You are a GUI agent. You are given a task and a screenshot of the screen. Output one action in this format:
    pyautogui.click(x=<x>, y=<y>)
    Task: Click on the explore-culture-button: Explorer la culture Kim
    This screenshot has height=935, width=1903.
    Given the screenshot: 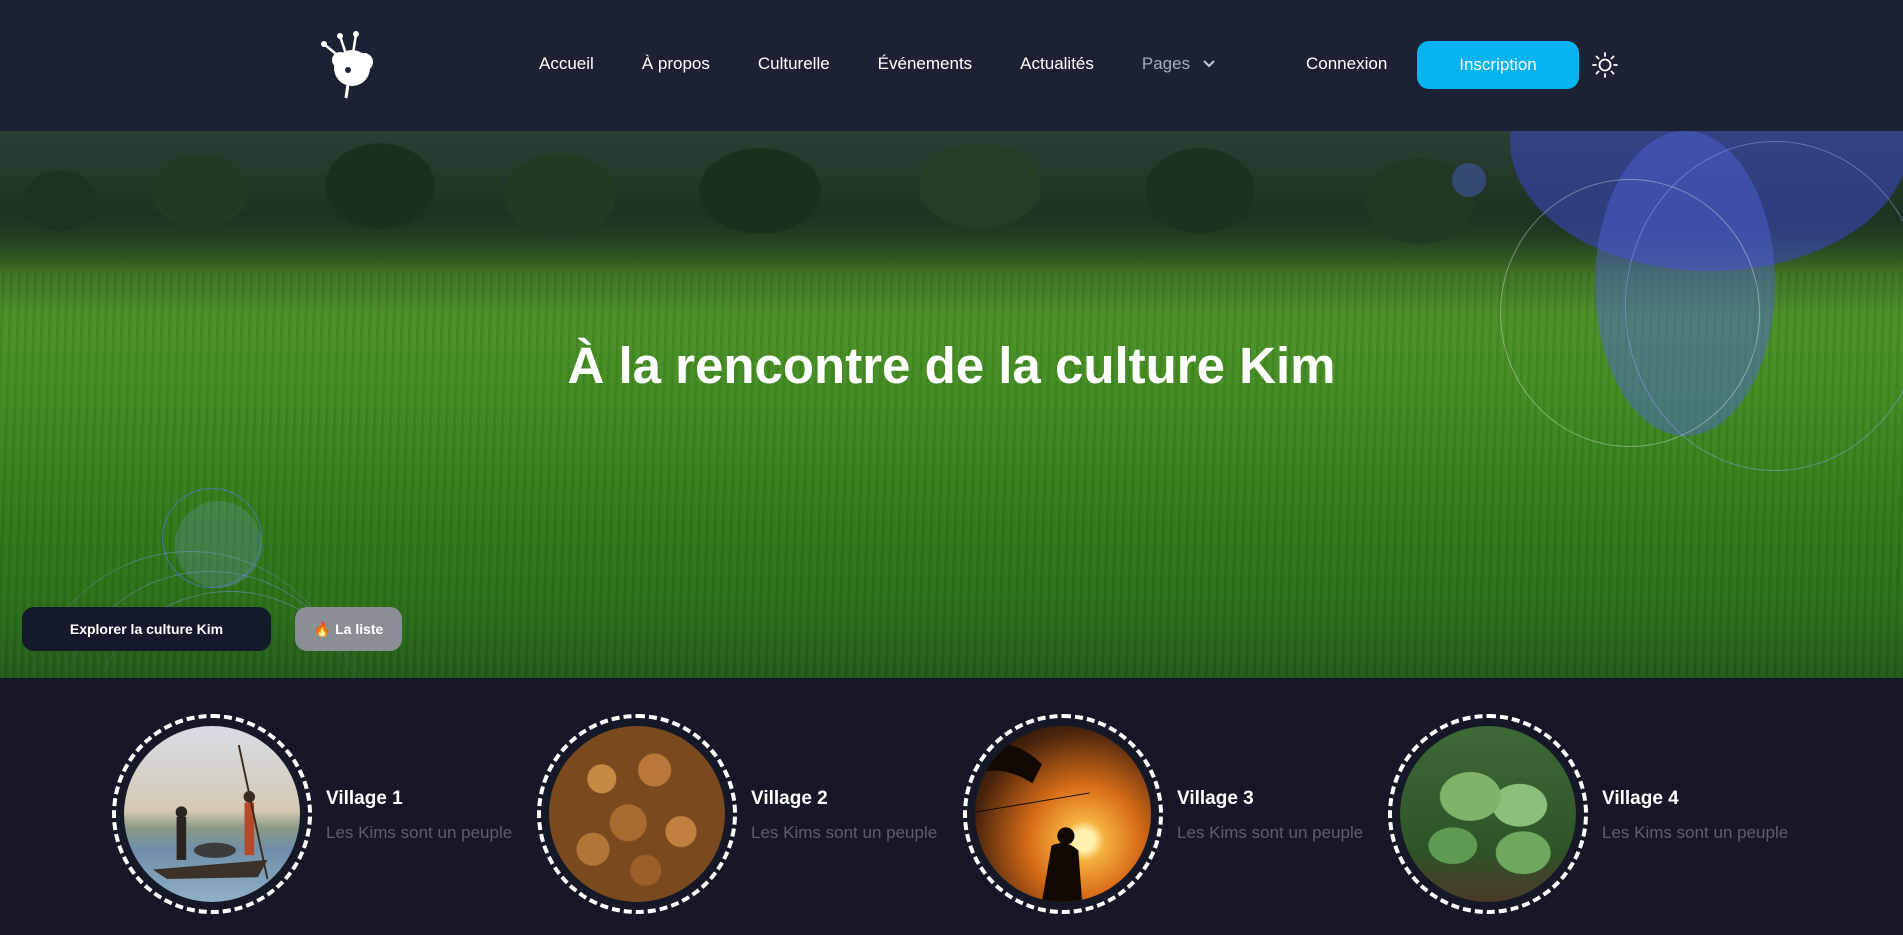 What is the action you would take?
    pyautogui.click(x=146, y=629)
    